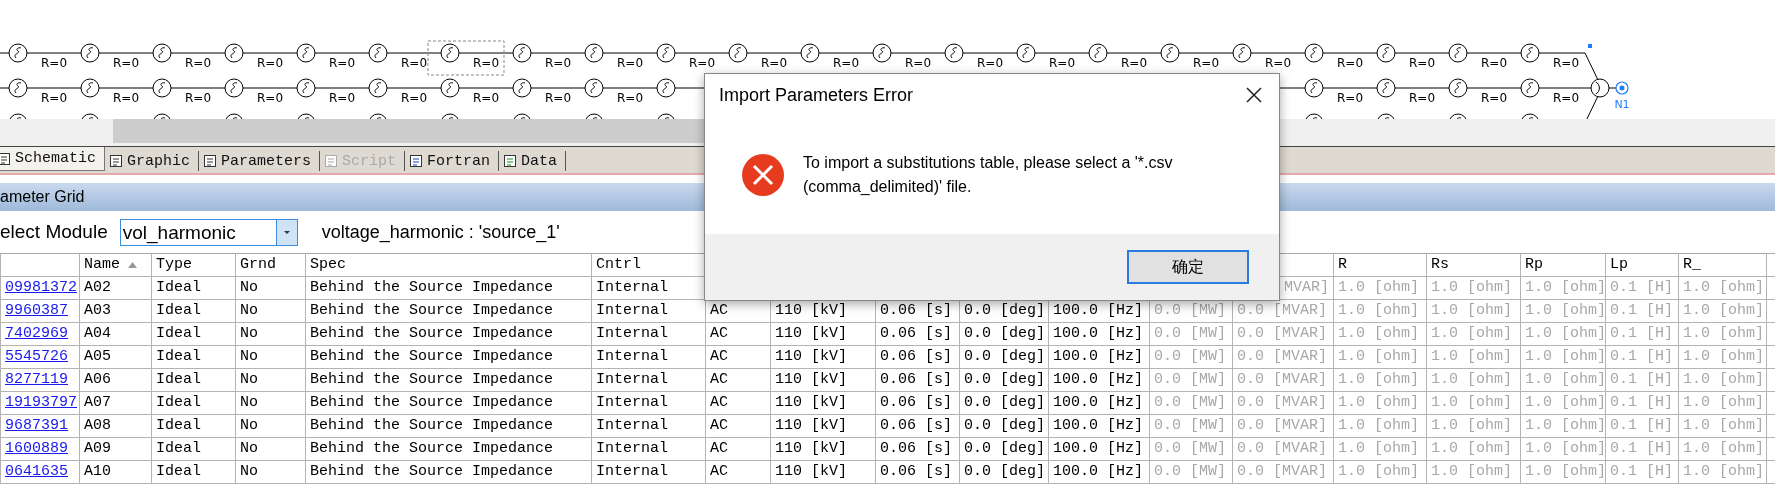  I want to click on tab: Graphic, so click(152, 161).